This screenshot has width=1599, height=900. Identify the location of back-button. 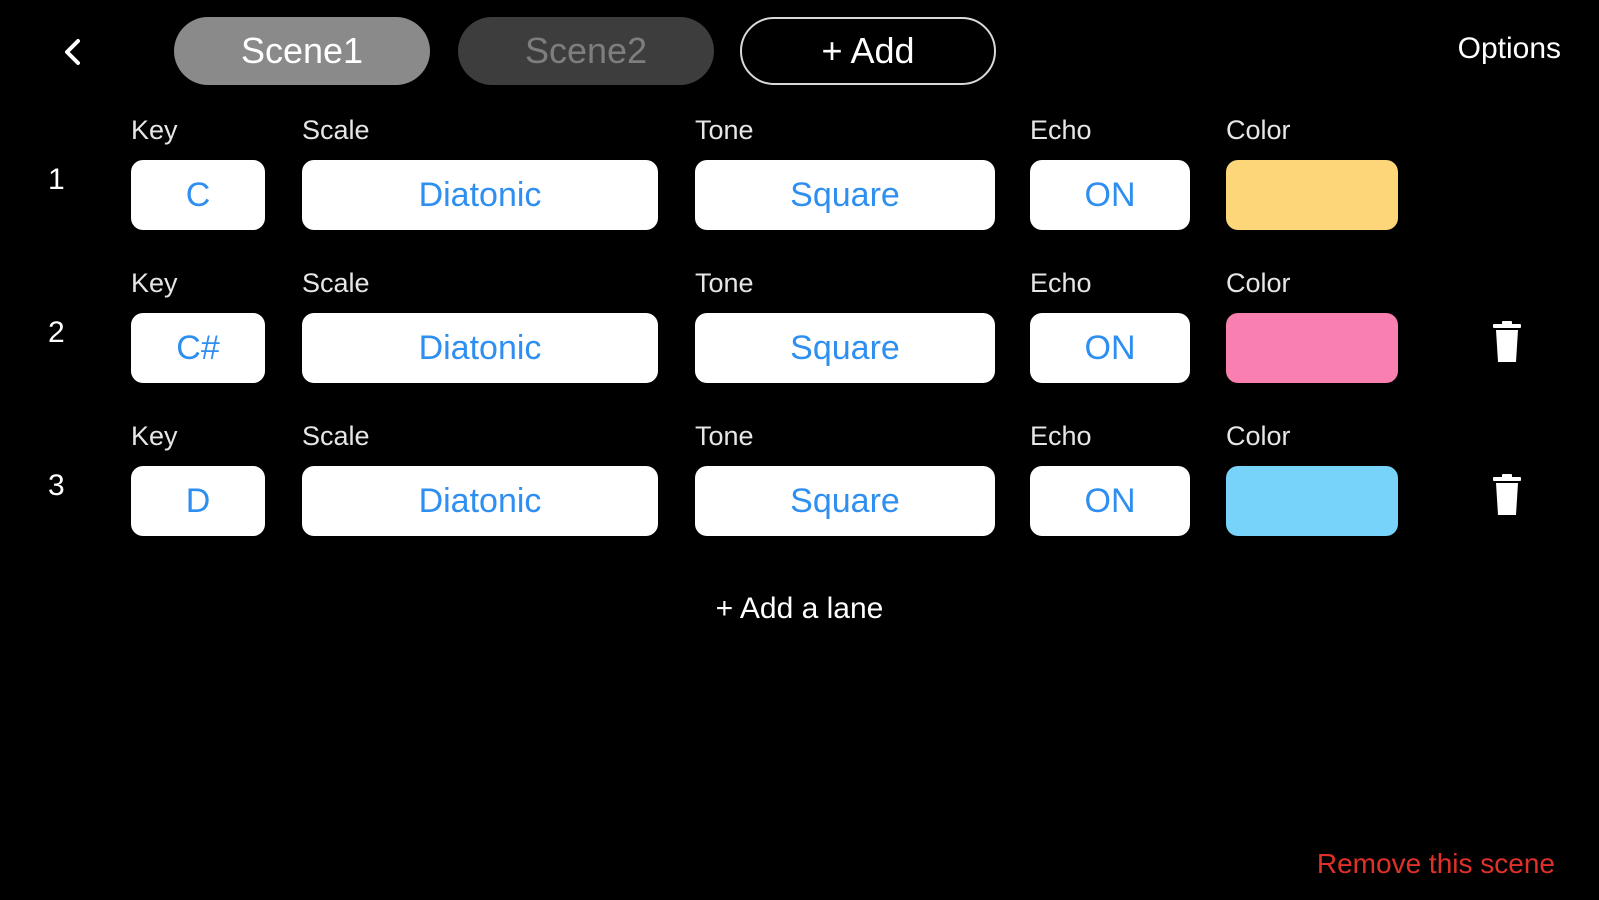
(72, 52).